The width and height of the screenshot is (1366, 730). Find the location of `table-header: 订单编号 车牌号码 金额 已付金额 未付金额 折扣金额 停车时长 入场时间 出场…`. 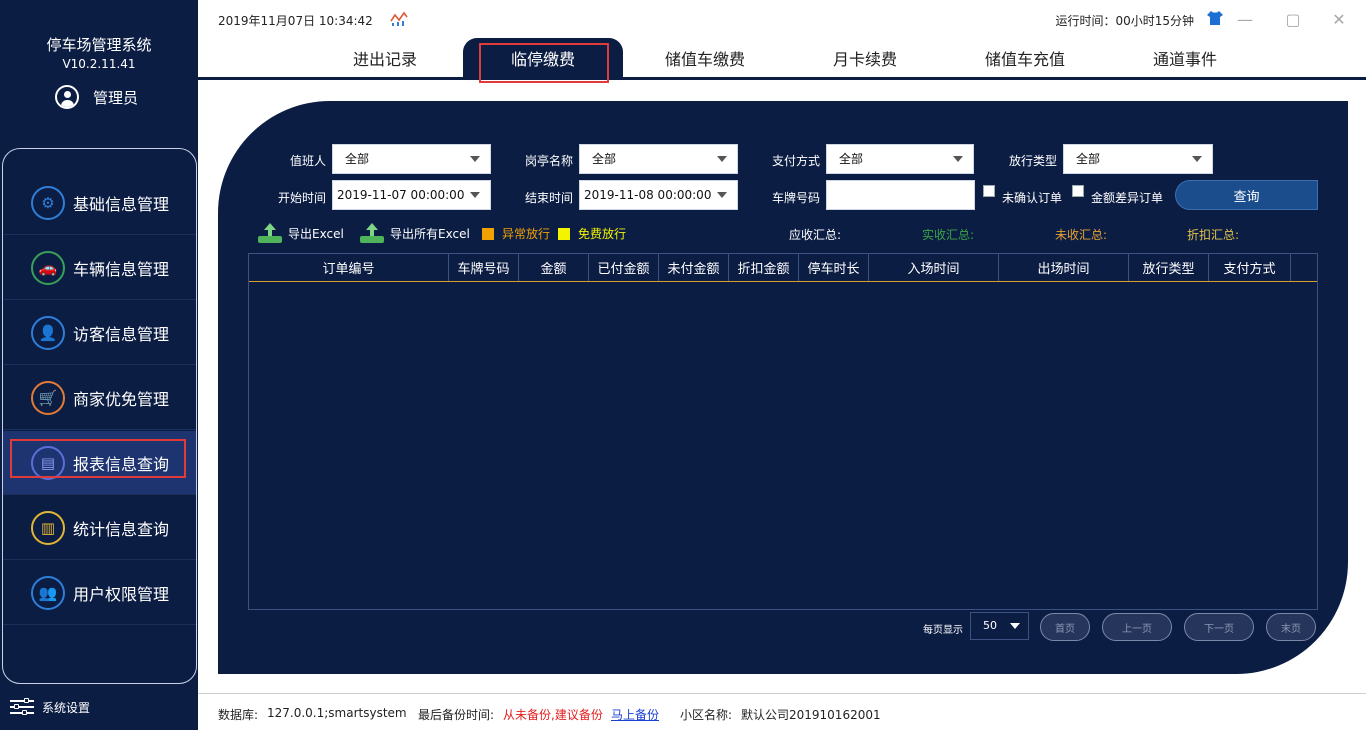

table-header: 订单编号 车牌号码 金额 已付金额 未付金额 折扣金额 停车时长 入场时间 出场… is located at coordinates (783, 268).